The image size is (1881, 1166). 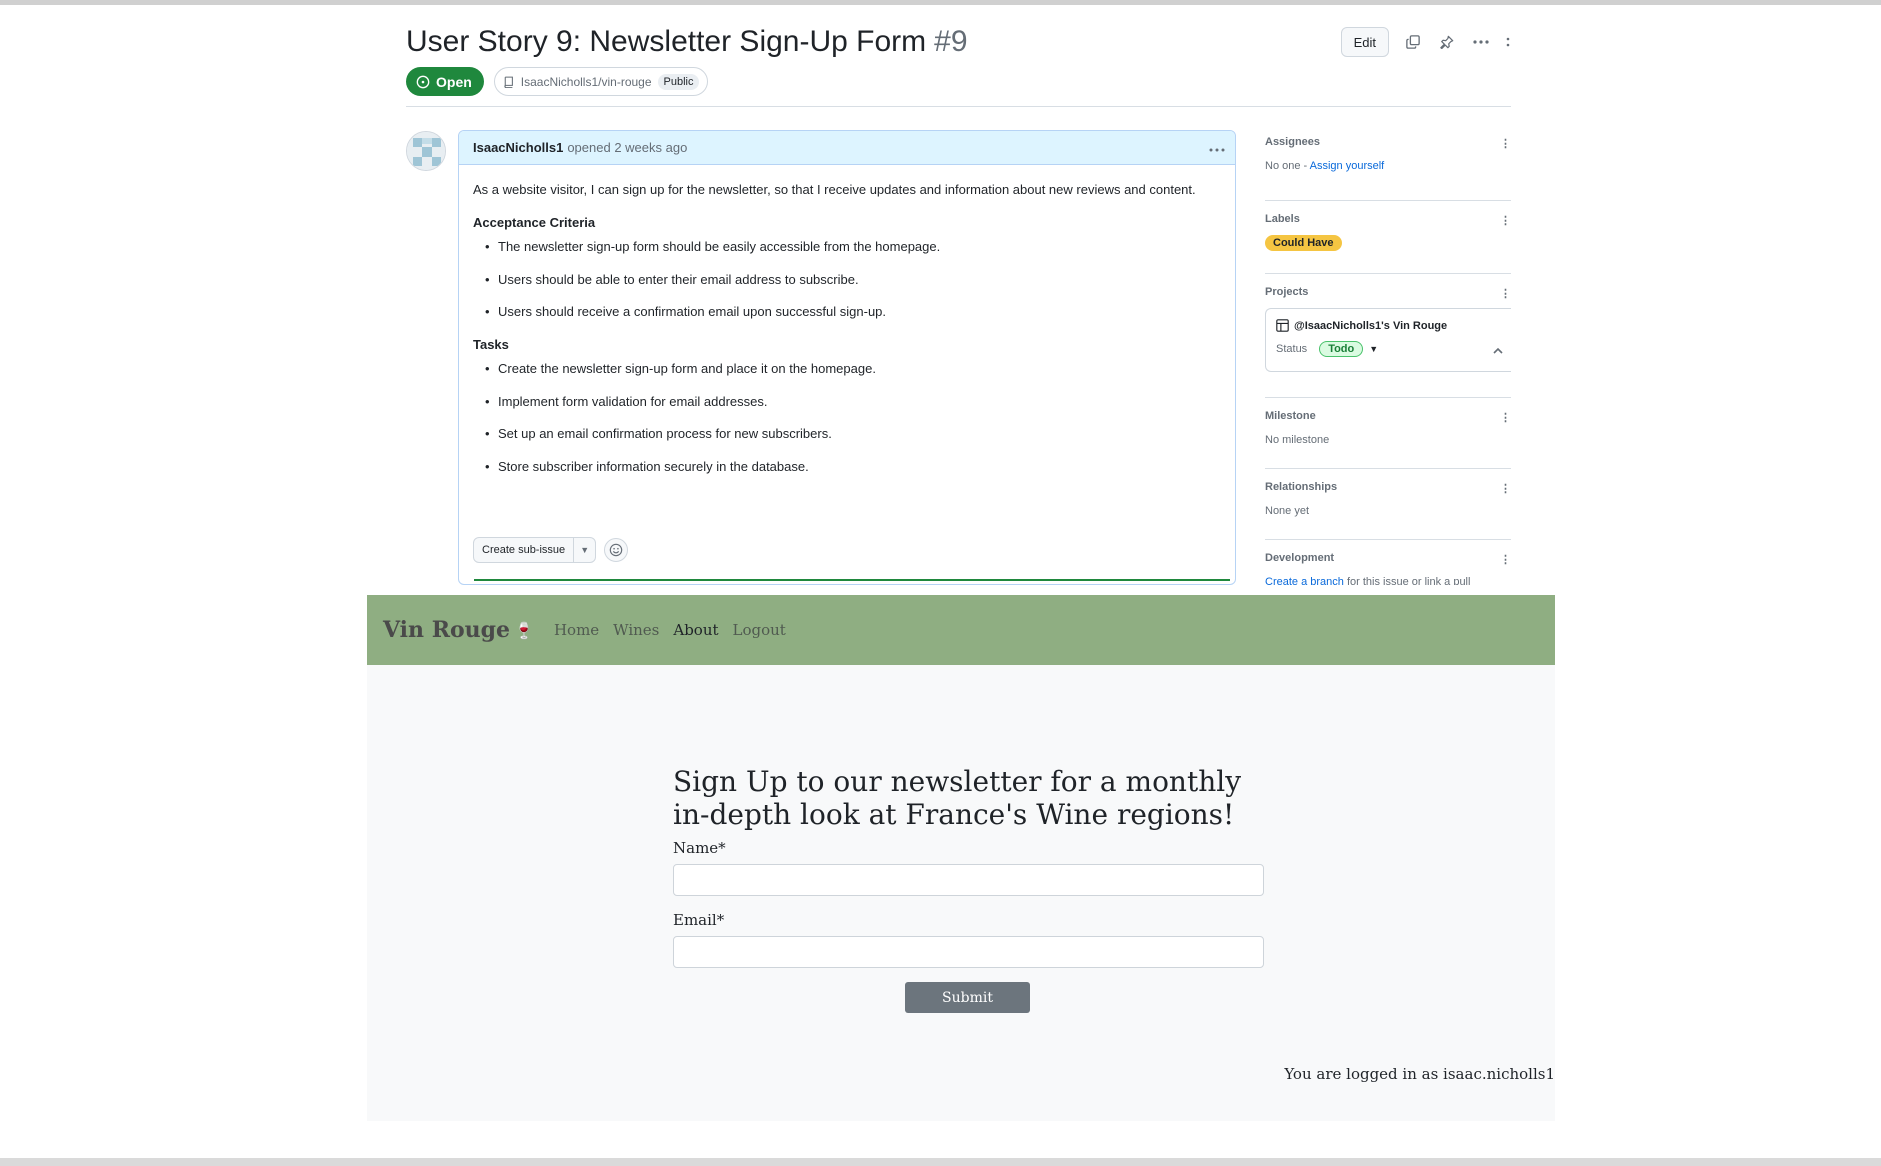 I want to click on relationships-section: Relationships ⋮ None yet, so click(x=1388, y=504).